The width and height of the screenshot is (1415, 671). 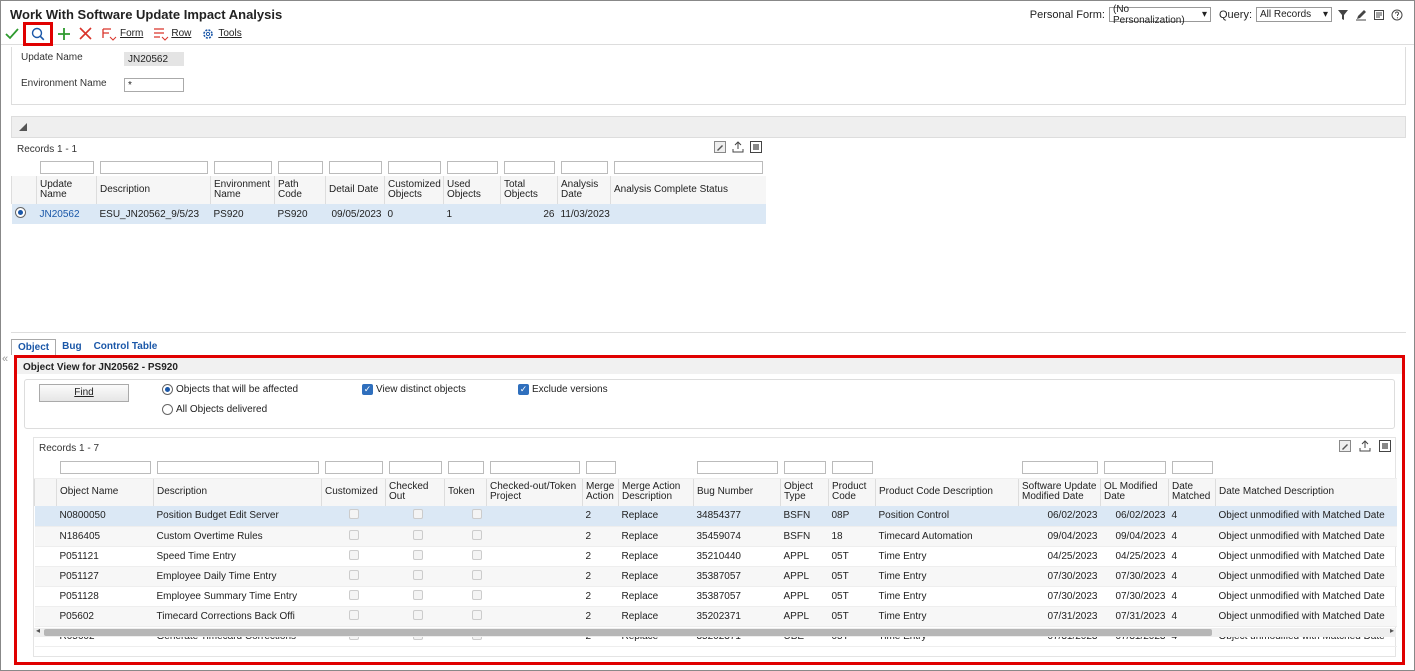 What do you see at coordinates (1159, 15) in the screenshot?
I see `personal-form-select: (No Personalization) ▾` at bounding box center [1159, 15].